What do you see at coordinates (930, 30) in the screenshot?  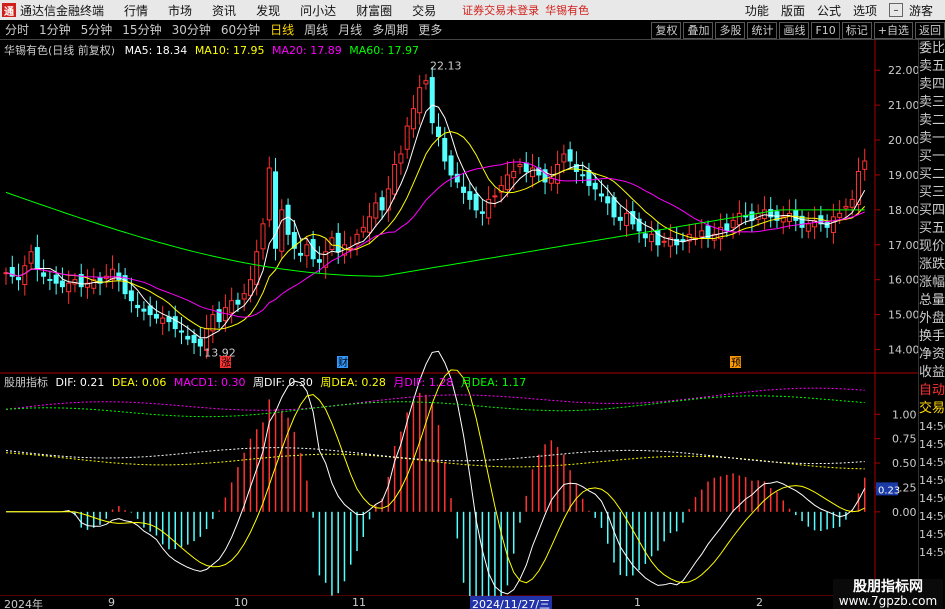 I see `back-button: 返回` at bounding box center [930, 30].